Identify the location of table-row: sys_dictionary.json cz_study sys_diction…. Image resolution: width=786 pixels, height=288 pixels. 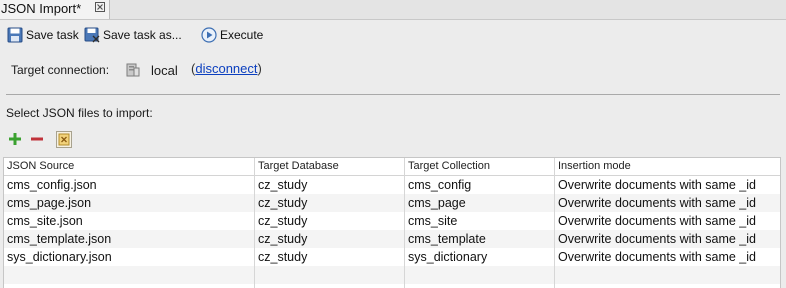
(392, 257).